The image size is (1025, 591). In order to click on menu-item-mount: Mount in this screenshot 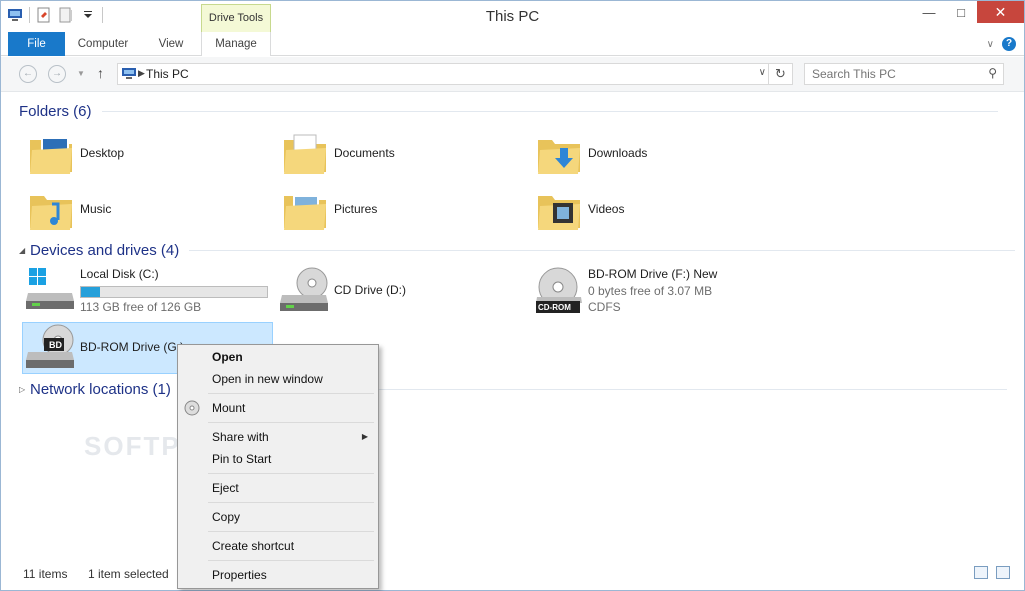, I will do `click(278, 408)`.